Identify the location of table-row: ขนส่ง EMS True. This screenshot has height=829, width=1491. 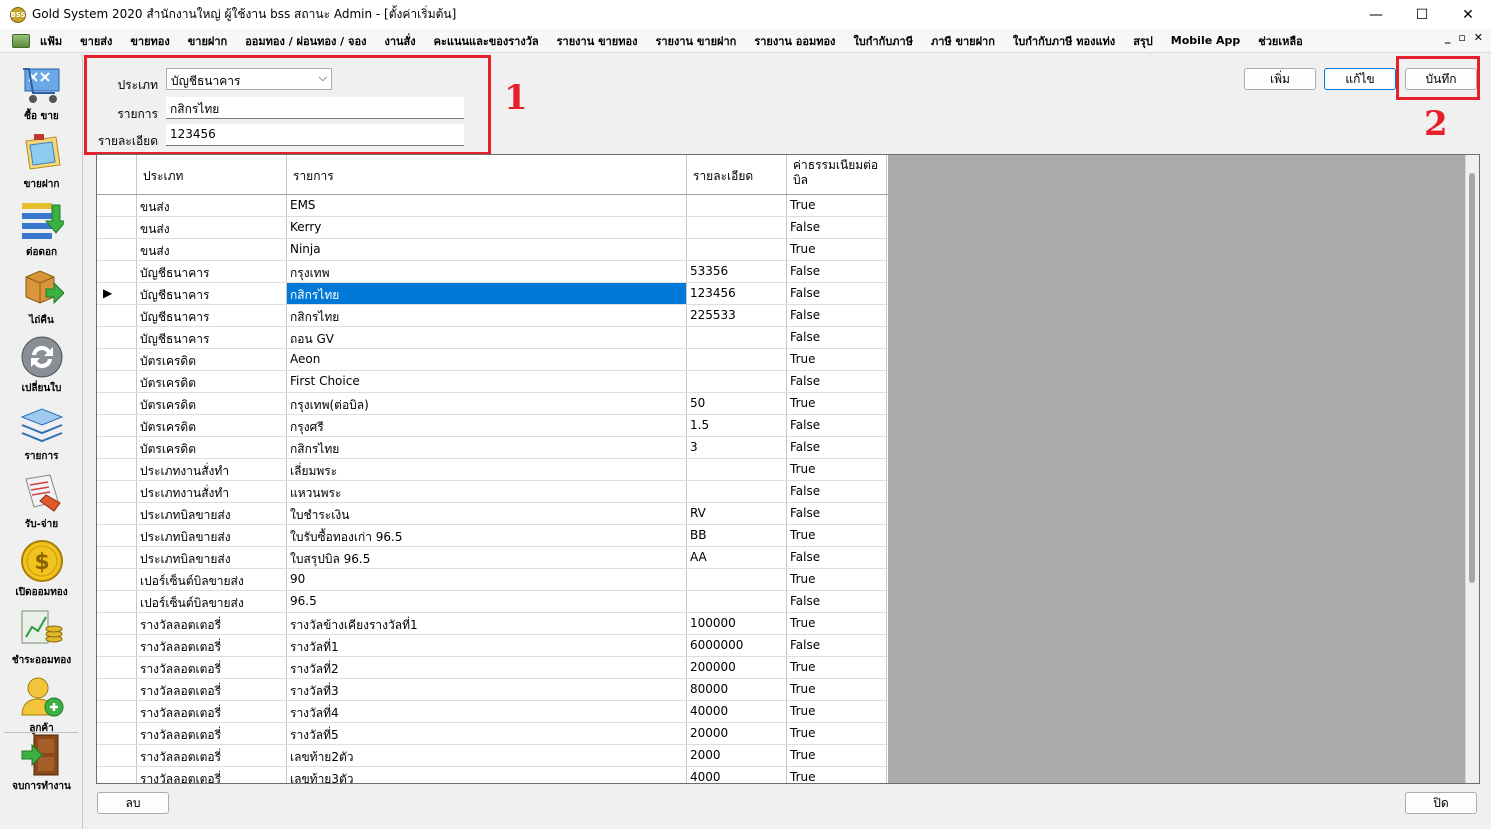
(492, 206).